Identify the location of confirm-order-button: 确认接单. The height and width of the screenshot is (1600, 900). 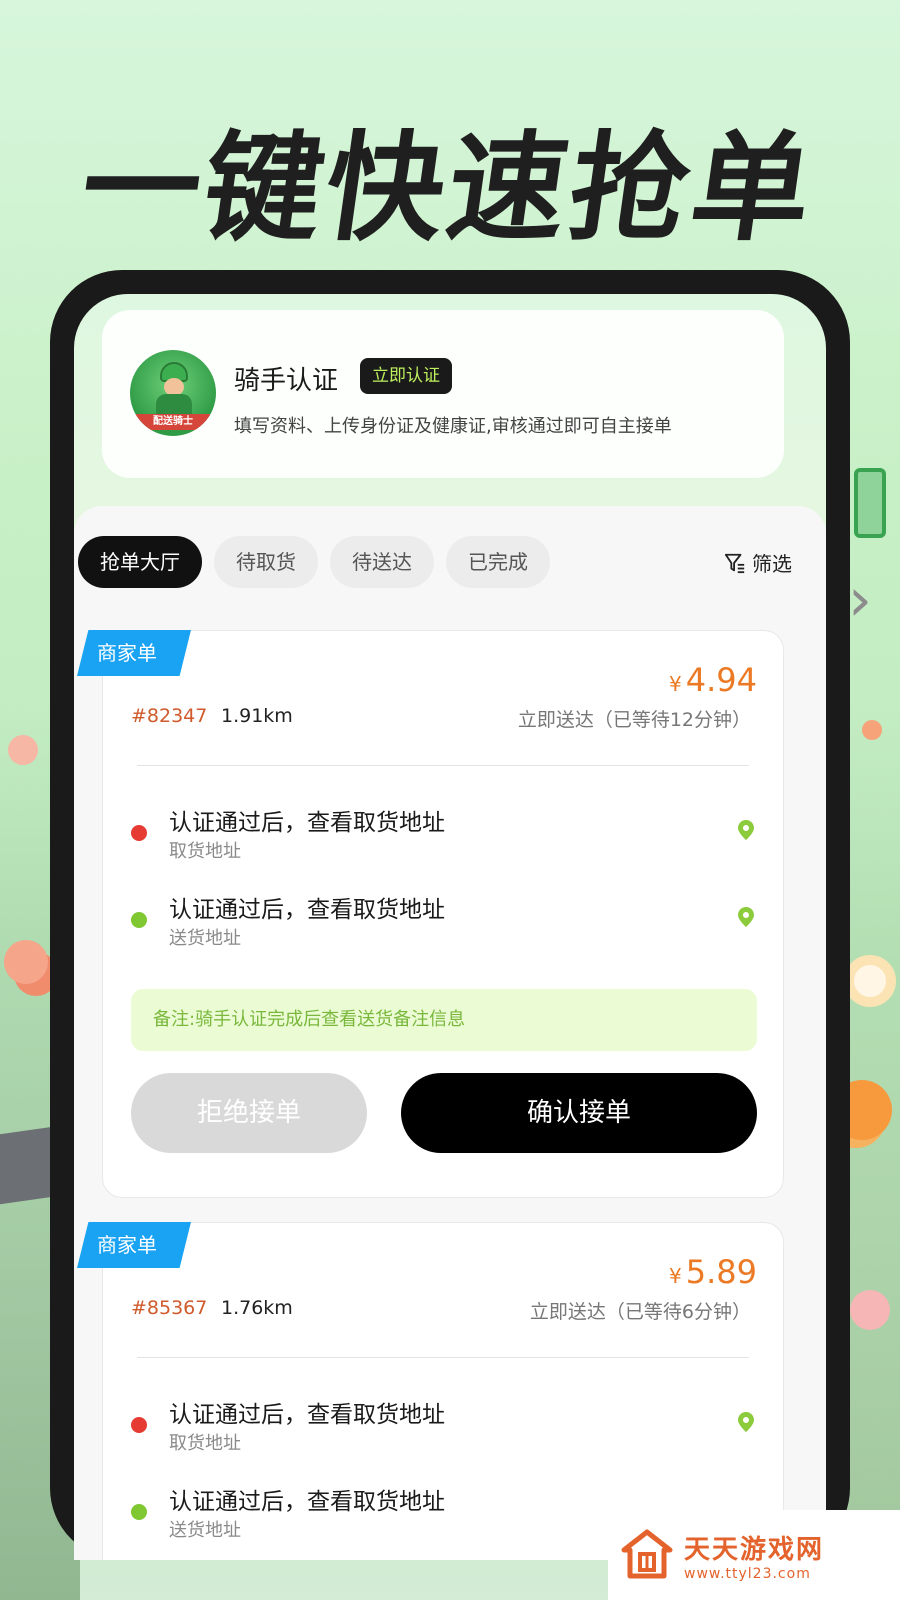
(579, 1113).